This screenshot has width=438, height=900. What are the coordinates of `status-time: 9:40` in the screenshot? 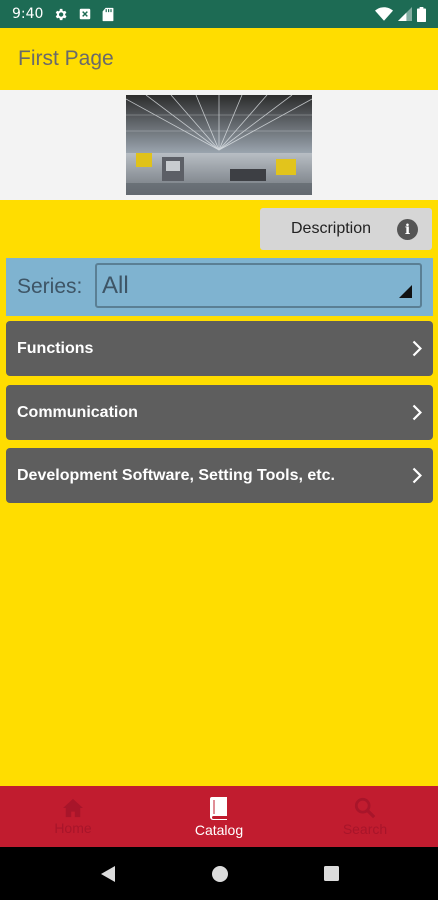 It's located at (28, 14).